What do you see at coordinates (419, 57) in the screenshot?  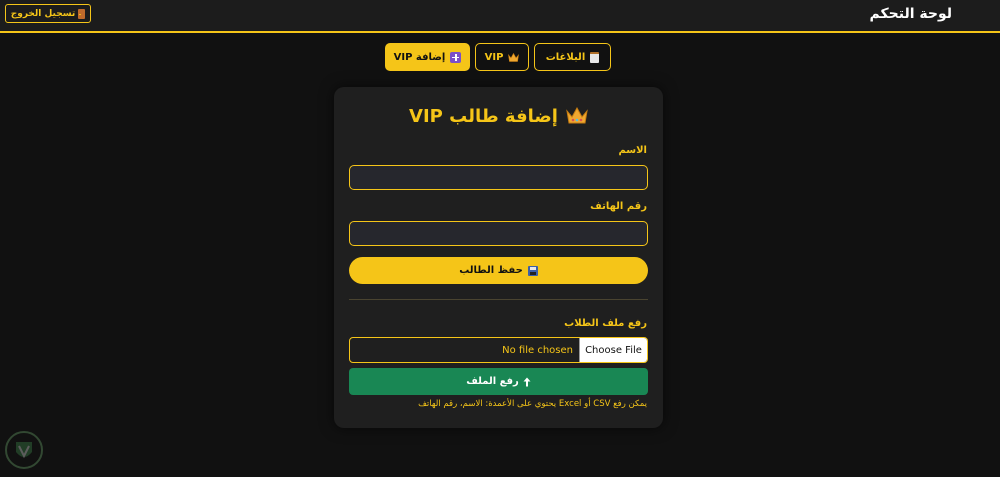 I see `tab-add-vip-label: إضافة VIP` at bounding box center [419, 57].